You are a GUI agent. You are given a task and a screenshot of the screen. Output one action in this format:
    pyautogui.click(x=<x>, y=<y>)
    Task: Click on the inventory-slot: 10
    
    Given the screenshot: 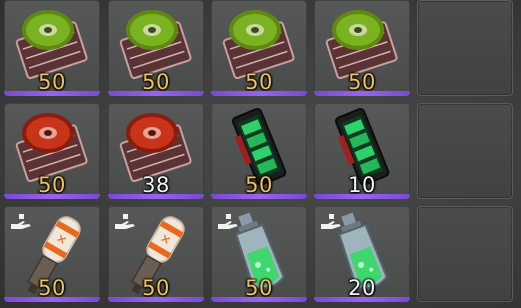 What is the action you would take?
    pyautogui.click(x=362, y=151)
    